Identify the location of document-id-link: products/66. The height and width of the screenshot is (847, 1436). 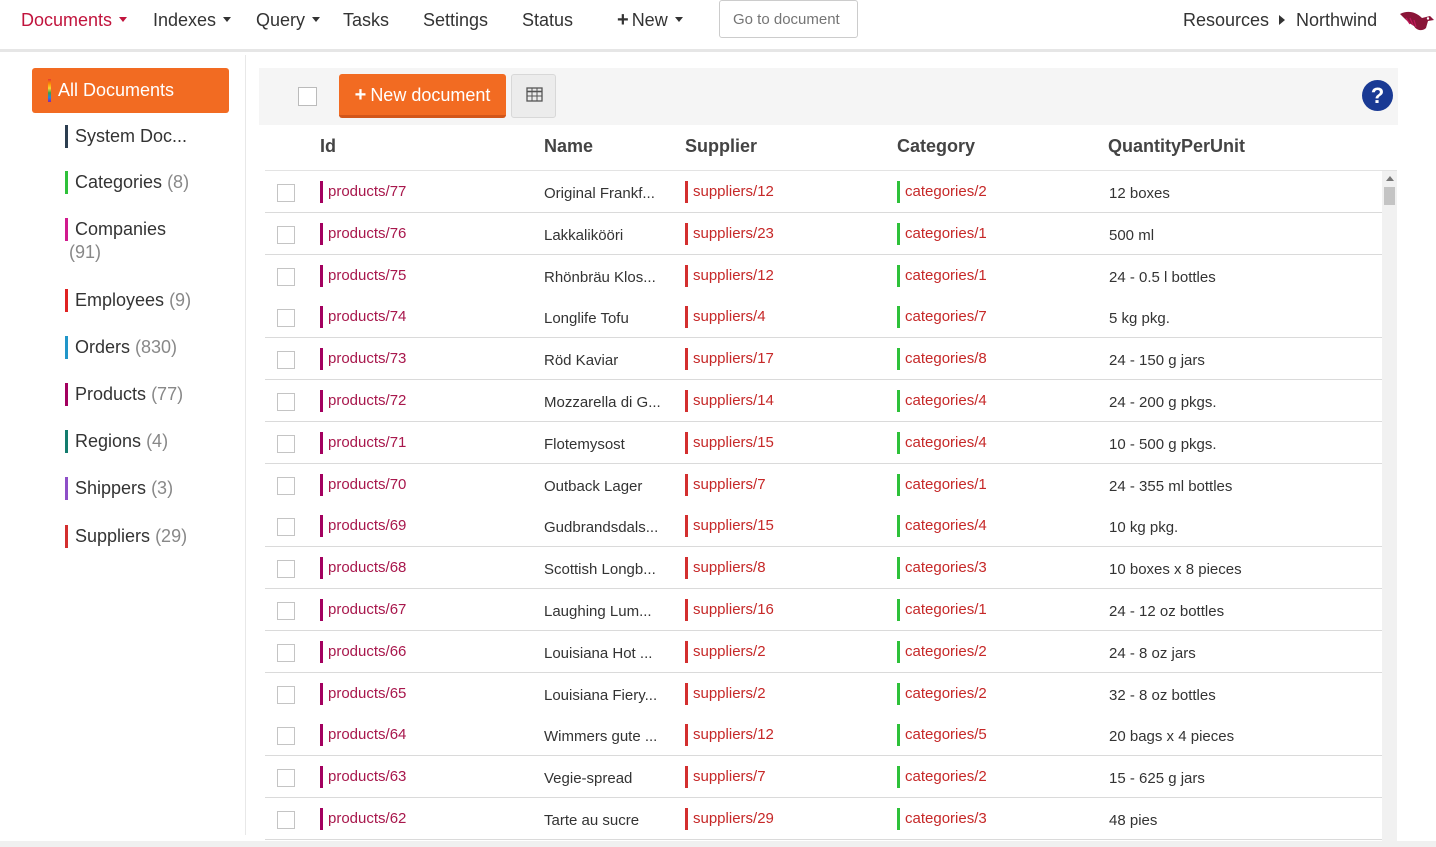
(363, 651).